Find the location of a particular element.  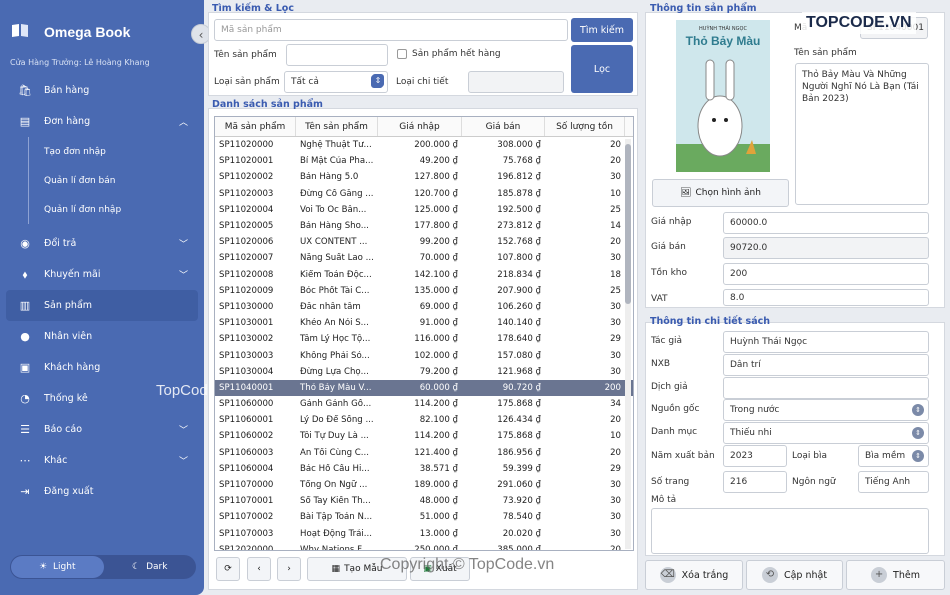

search-button: Tìm kiếm is located at coordinates (602, 30).